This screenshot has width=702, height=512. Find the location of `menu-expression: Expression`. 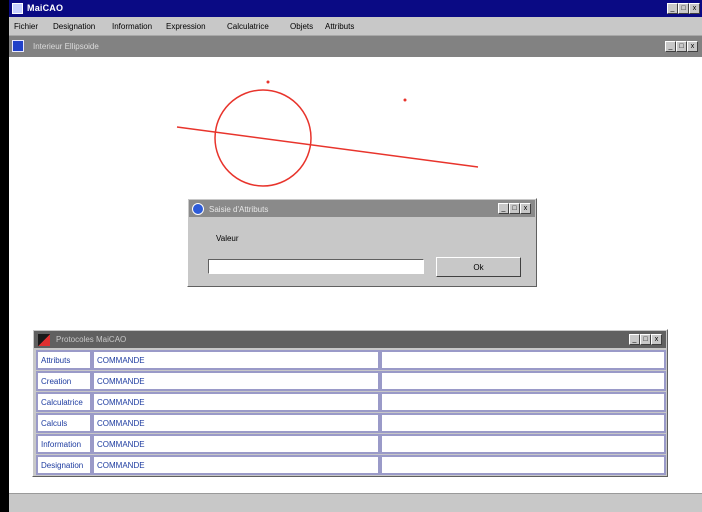

menu-expression: Expression is located at coordinates (186, 26).